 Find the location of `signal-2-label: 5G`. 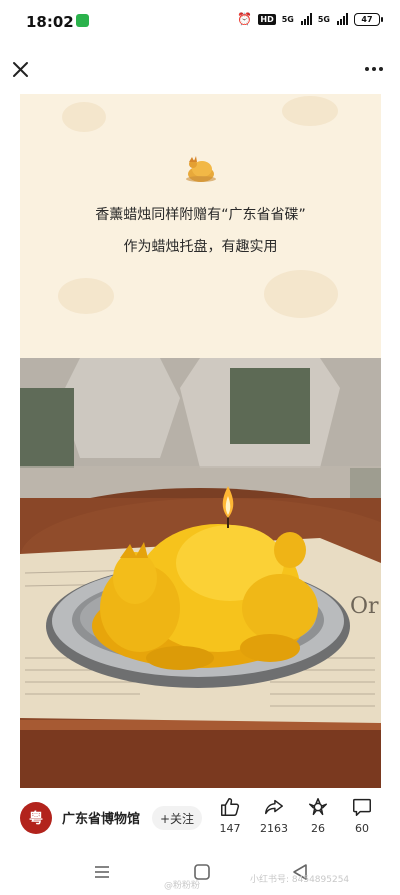

signal-2-label: 5G is located at coordinates (323, 19).